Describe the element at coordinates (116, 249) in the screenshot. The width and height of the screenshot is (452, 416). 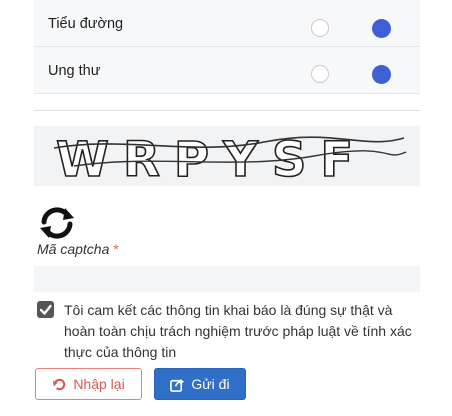
I see `required-mark: *` at that location.